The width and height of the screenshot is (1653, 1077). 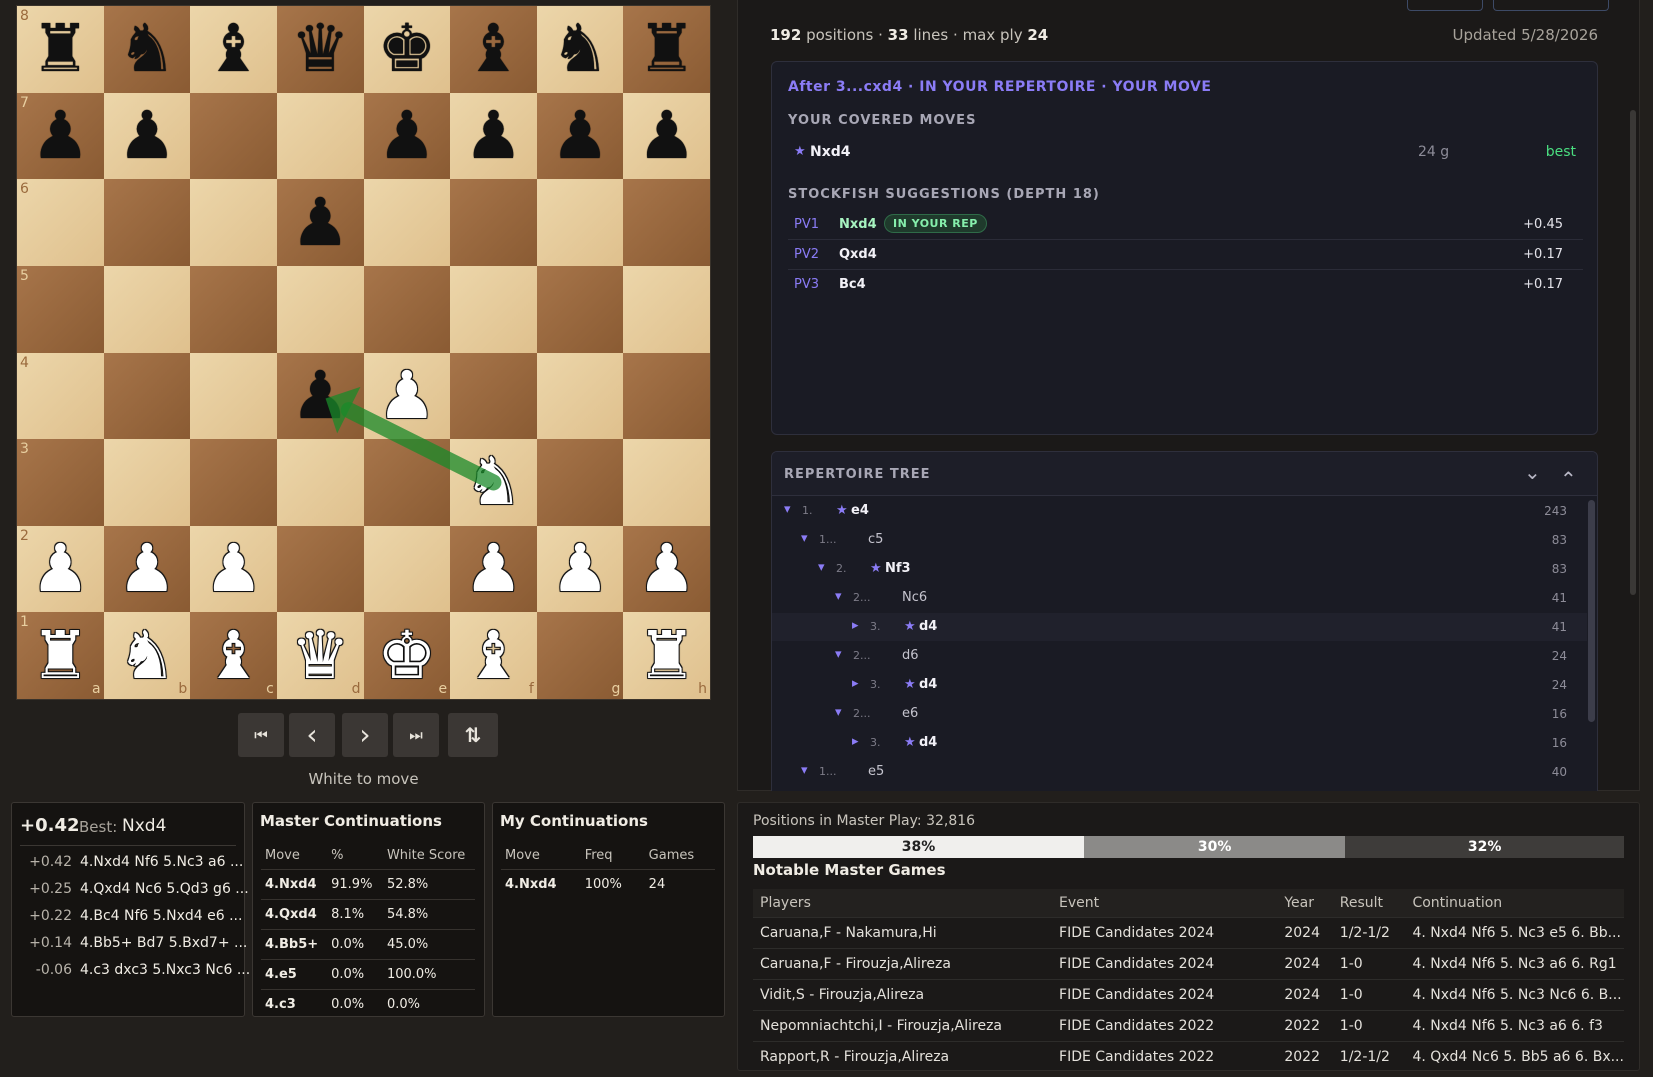 I want to click on square-e6, so click(x=407, y=222).